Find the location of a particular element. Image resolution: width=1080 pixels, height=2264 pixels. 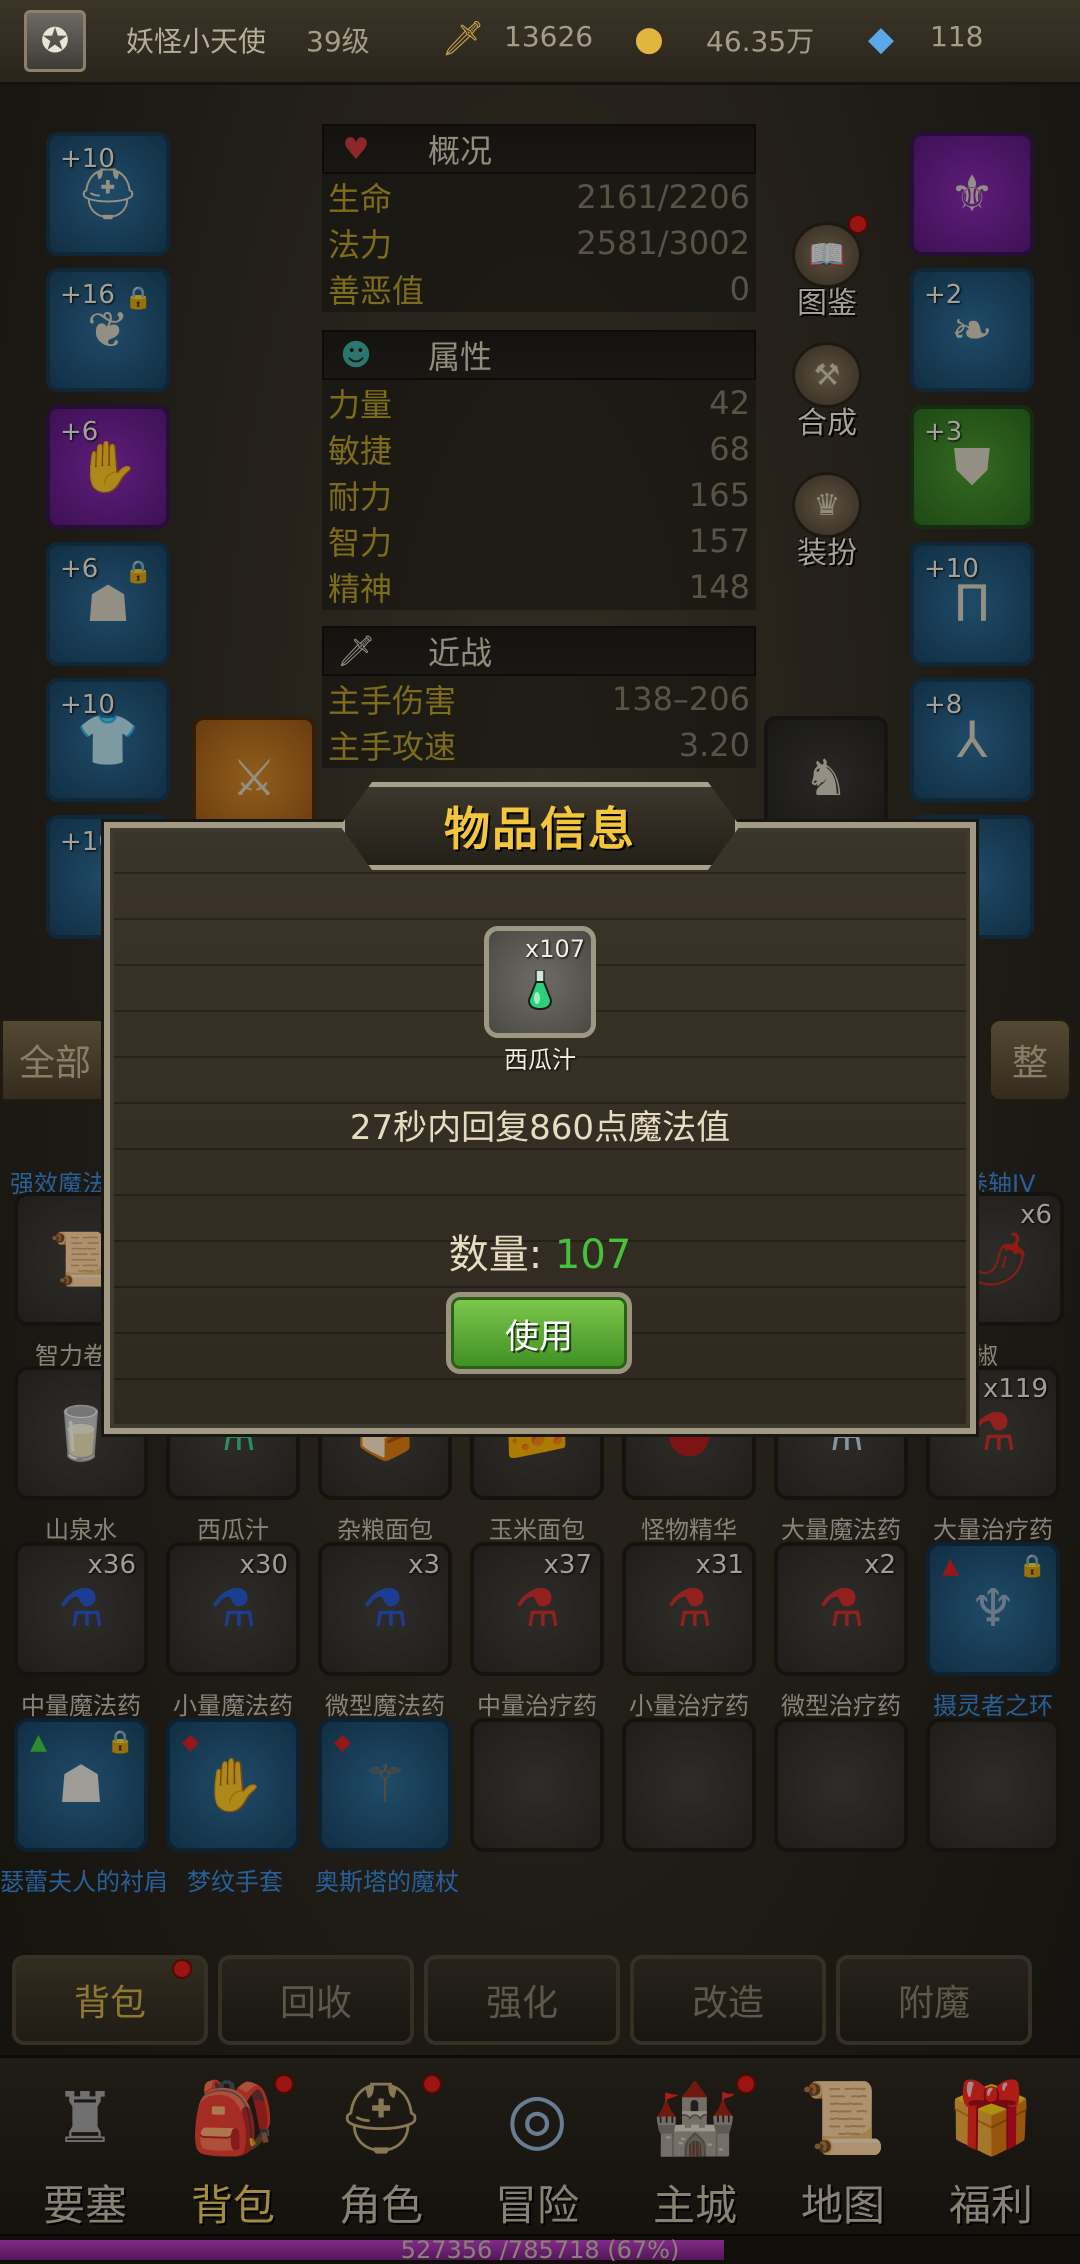

enhance-level: +6 is located at coordinates (79, 432).